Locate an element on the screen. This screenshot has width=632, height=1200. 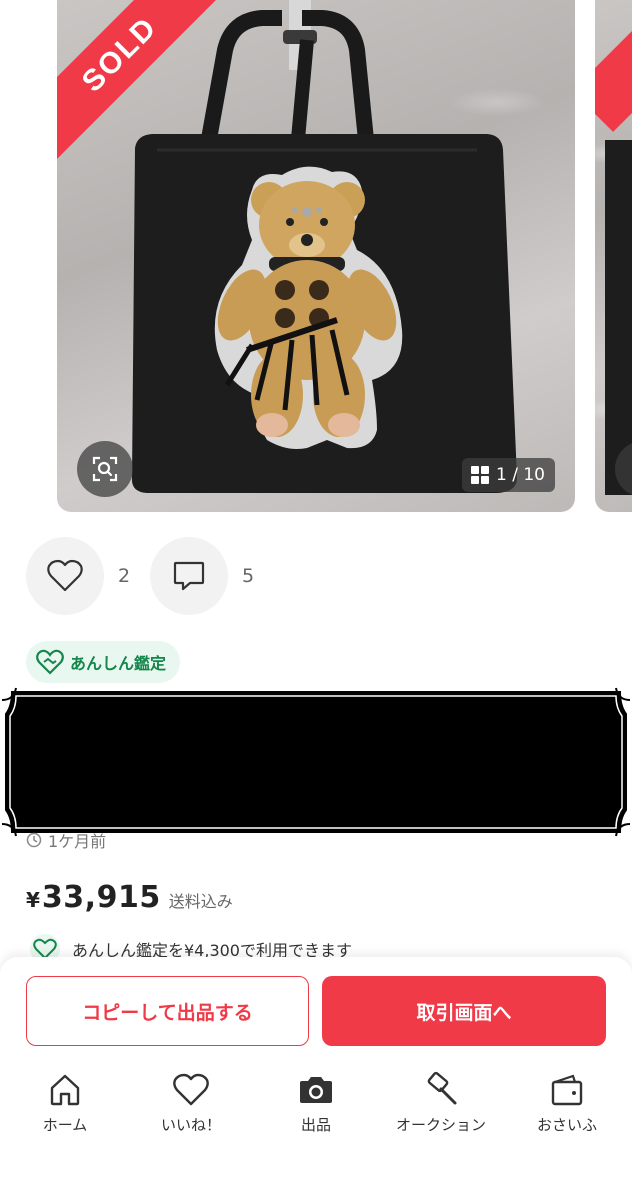
tab-likes-label: いいね！ is located at coordinates (190, 1125).